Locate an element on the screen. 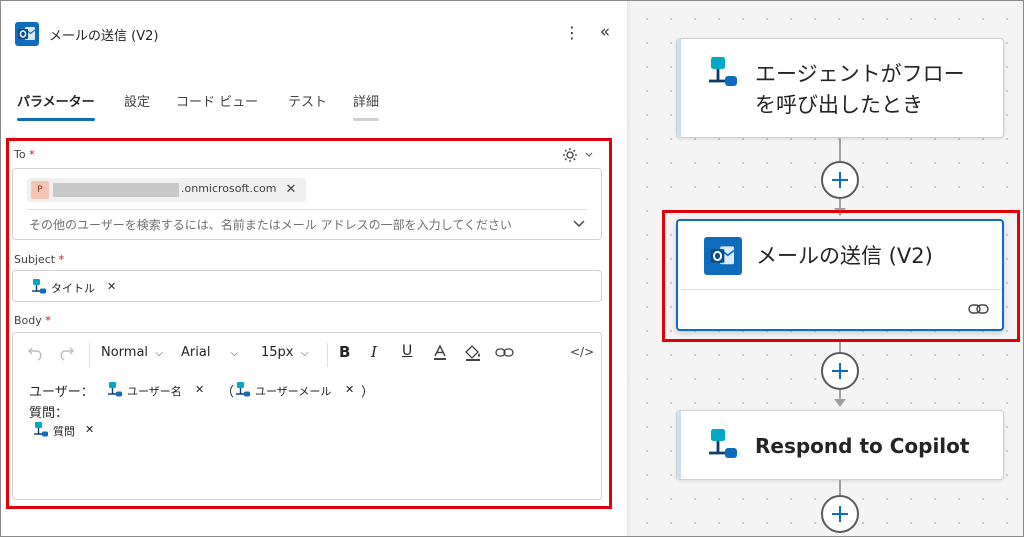 The width and height of the screenshot is (1024, 537). panel-header: メールの送信 (V2) ⋮ « is located at coordinates (315, 34).